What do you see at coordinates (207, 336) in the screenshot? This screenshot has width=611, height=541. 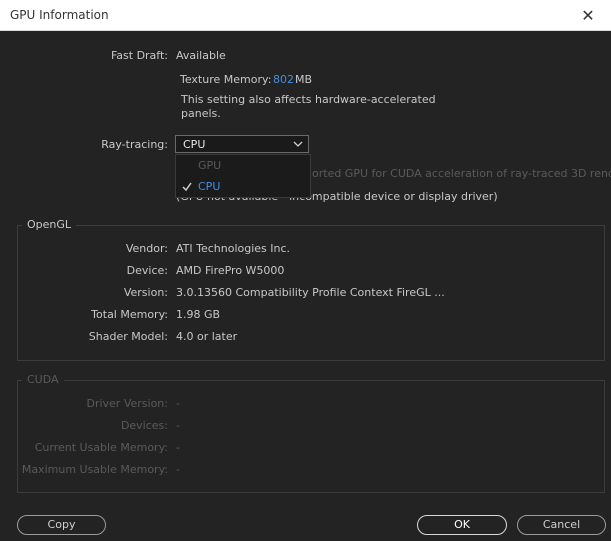 I see `opengl-shader-model-value: 4.0 or later` at bounding box center [207, 336].